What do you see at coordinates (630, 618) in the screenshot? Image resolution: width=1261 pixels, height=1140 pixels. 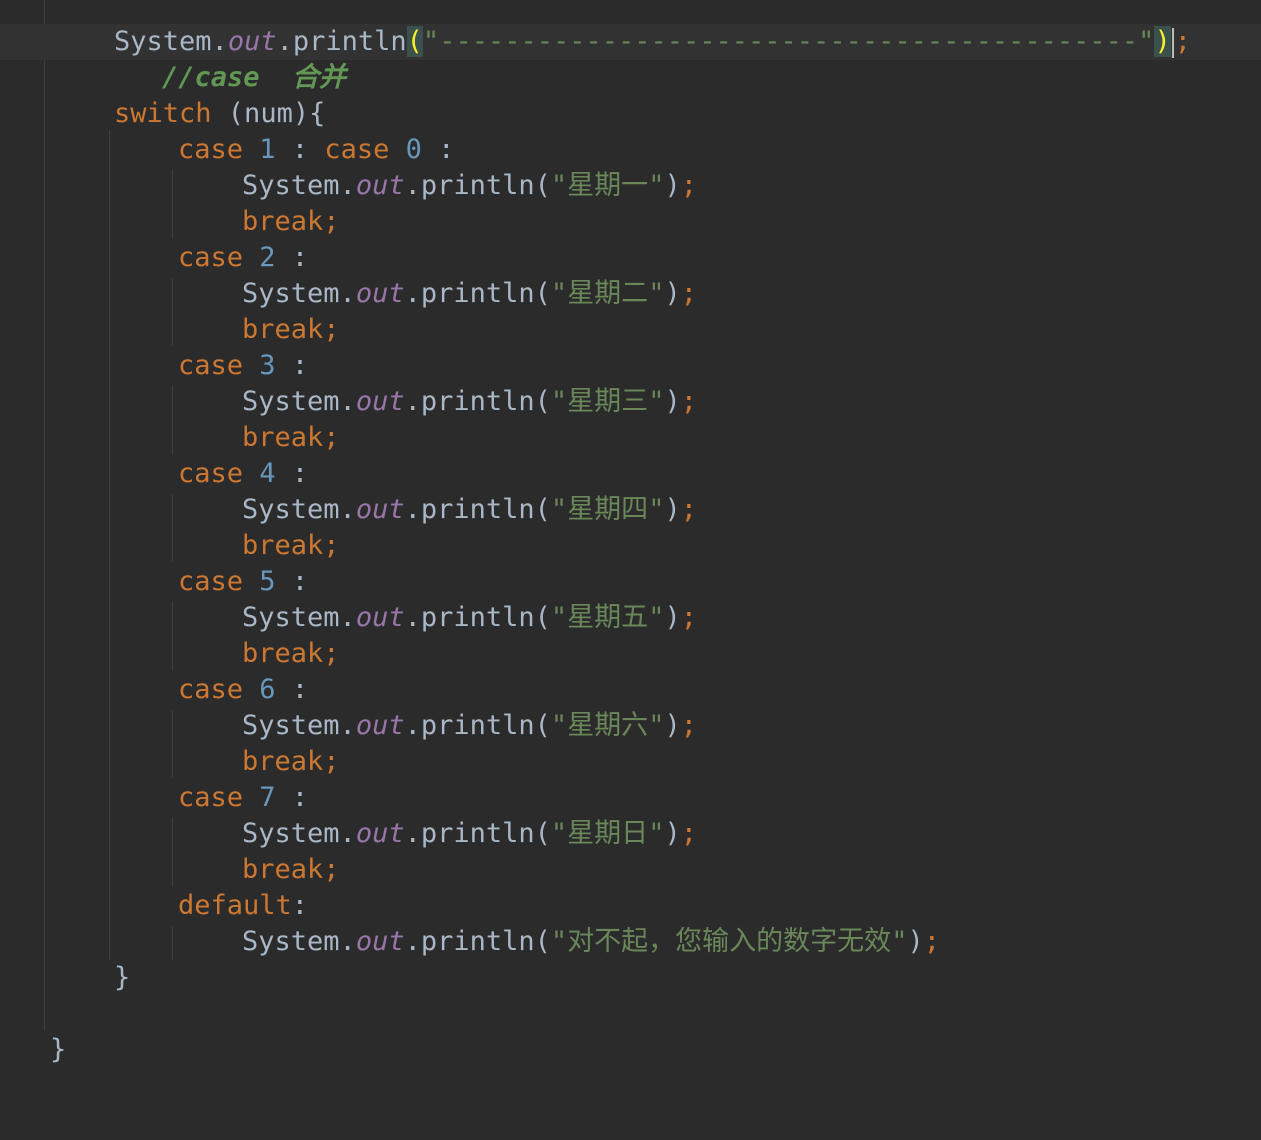 I see `code-line-case-println-4: System.out.println("星期五");` at bounding box center [630, 618].